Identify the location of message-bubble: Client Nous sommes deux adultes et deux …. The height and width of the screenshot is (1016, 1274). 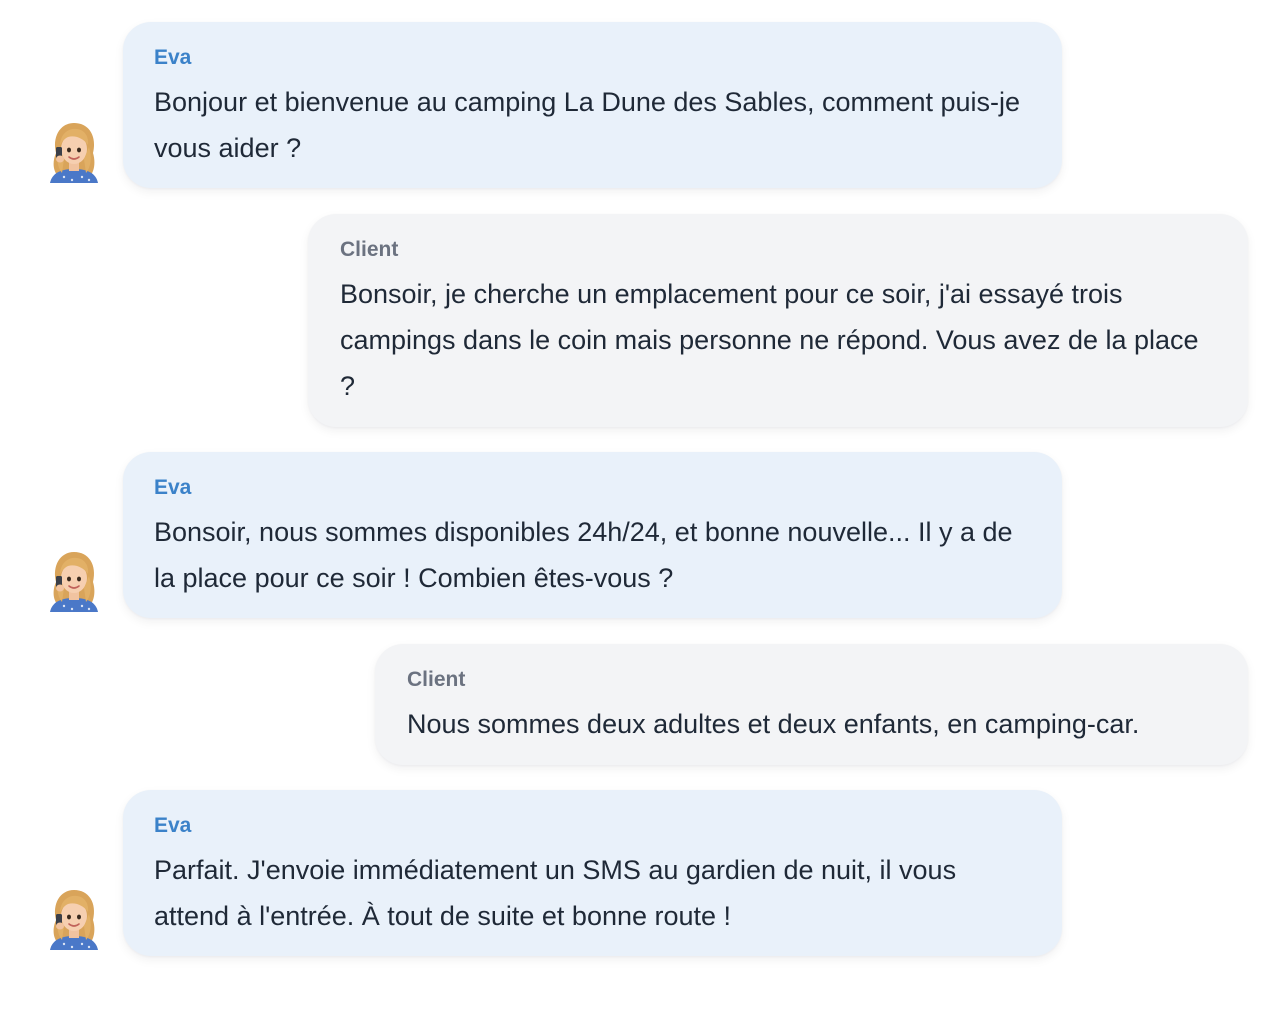
(811, 704).